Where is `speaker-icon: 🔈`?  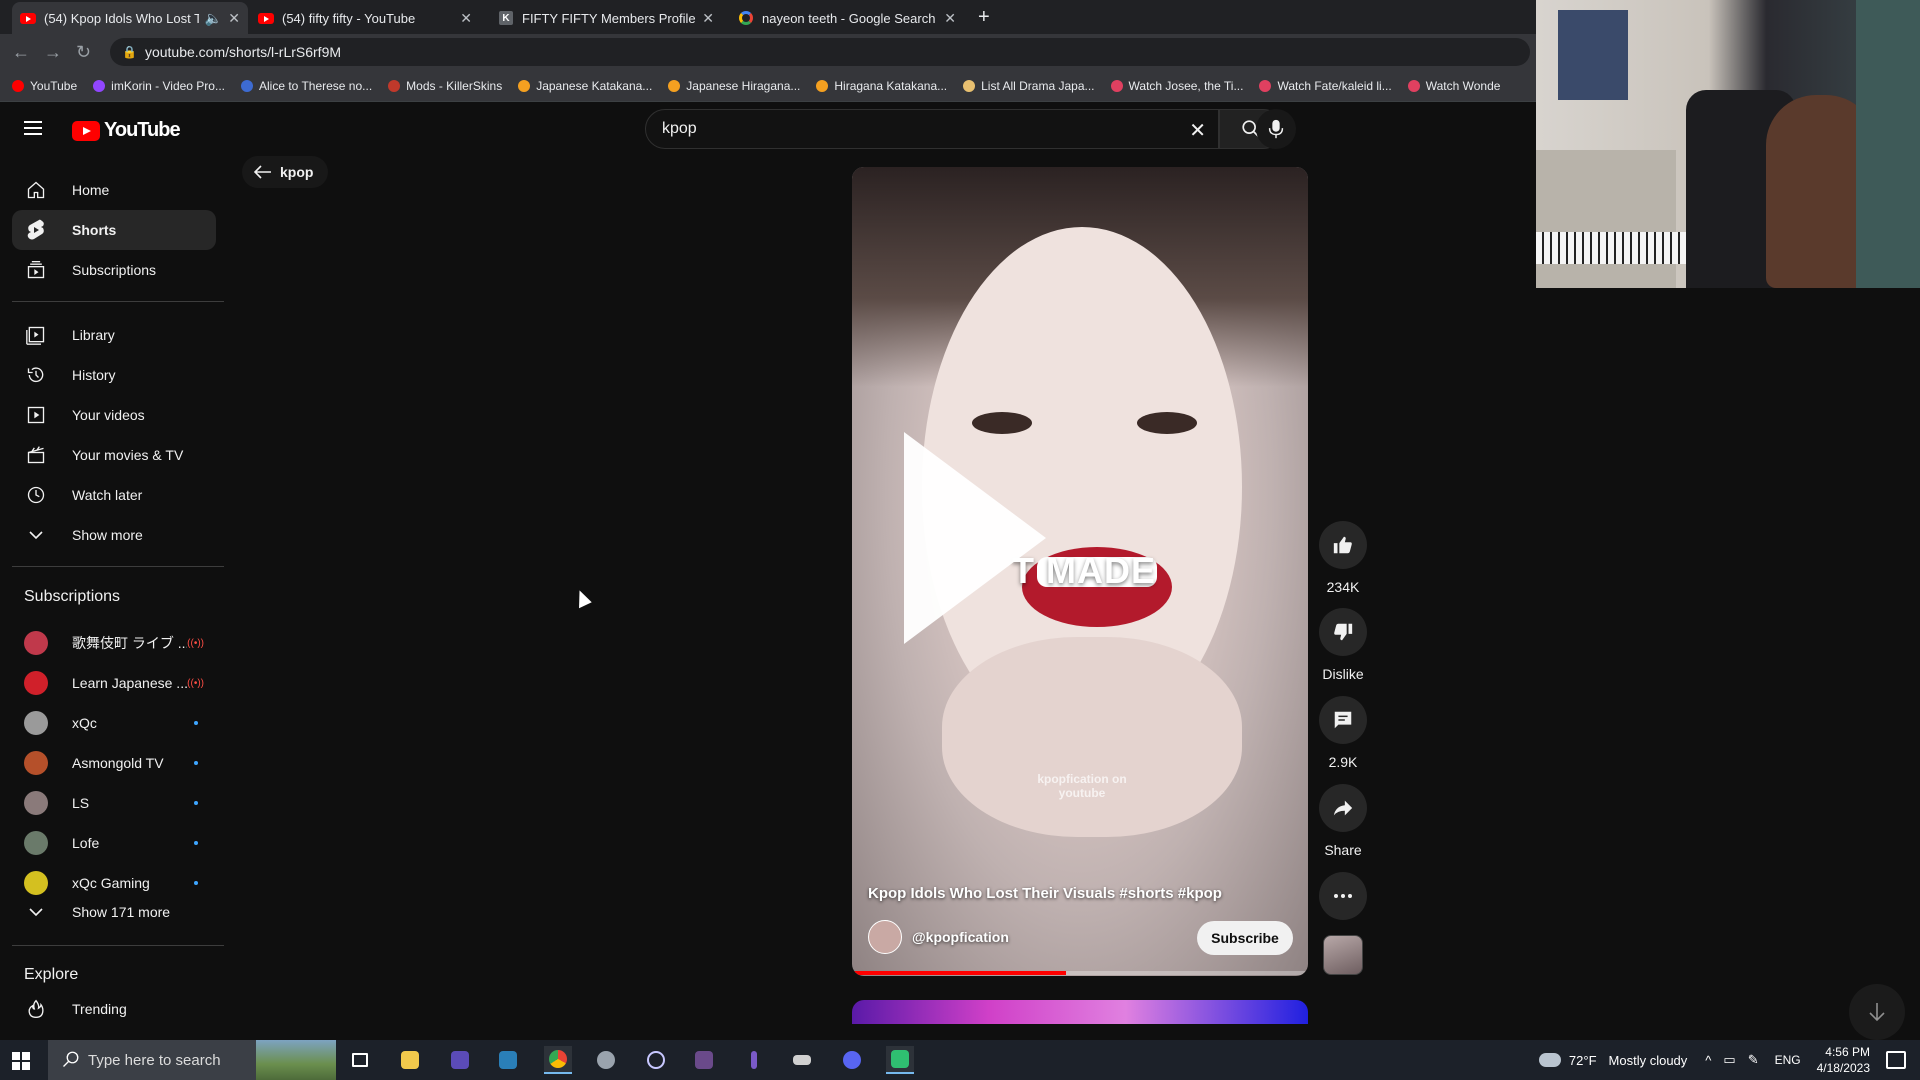 speaker-icon: 🔈 is located at coordinates (213, 18).